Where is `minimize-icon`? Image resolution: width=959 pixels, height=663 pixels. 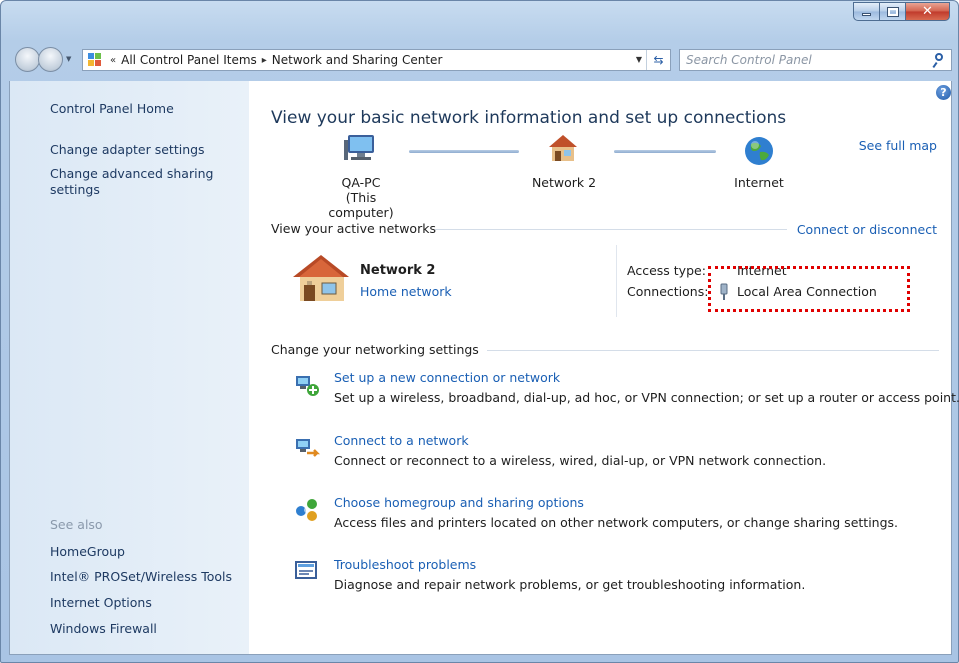 minimize-icon is located at coordinates (866, 14).